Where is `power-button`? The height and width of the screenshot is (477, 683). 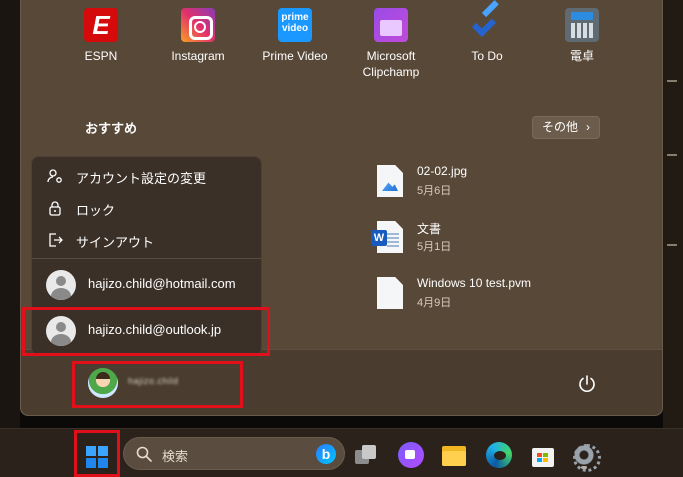 power-button is located at coordinates (587, 384).